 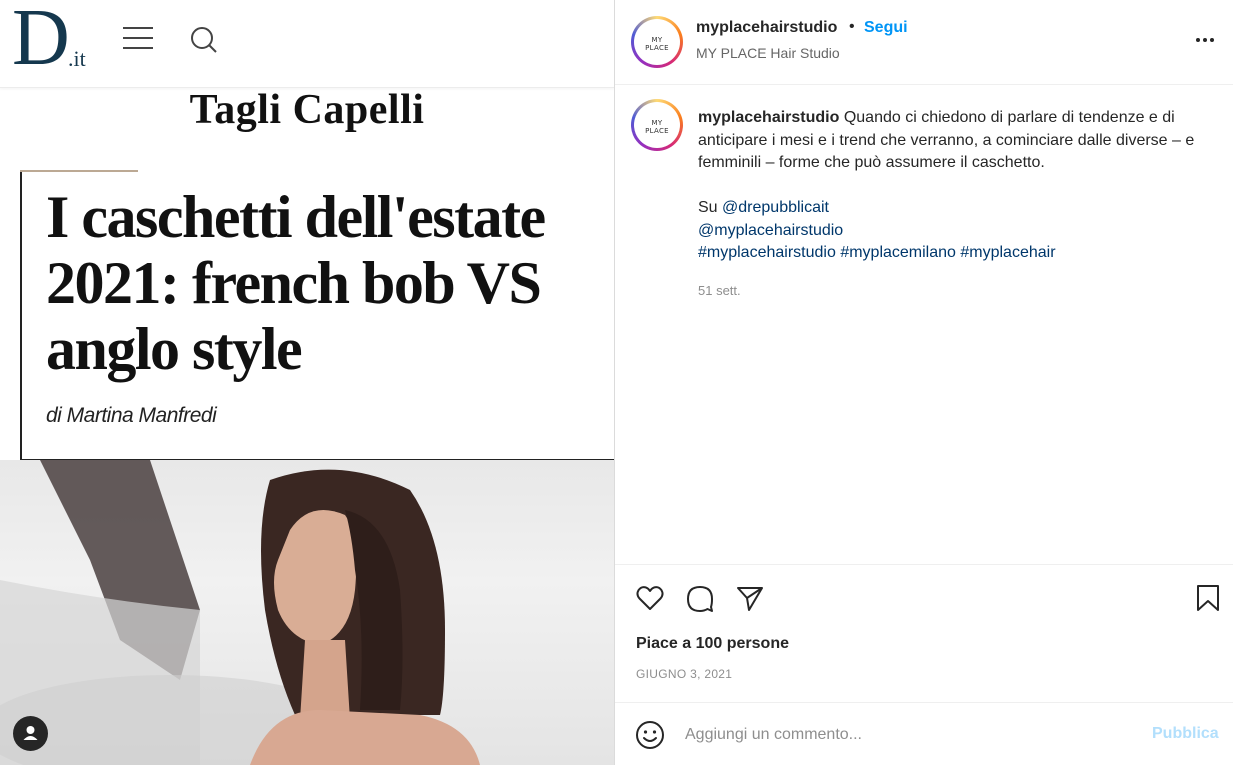 What do you see at coordinates (1205, 40) in the screenshot?
I see `more-options-icon` at bounding box center [1205, 40].